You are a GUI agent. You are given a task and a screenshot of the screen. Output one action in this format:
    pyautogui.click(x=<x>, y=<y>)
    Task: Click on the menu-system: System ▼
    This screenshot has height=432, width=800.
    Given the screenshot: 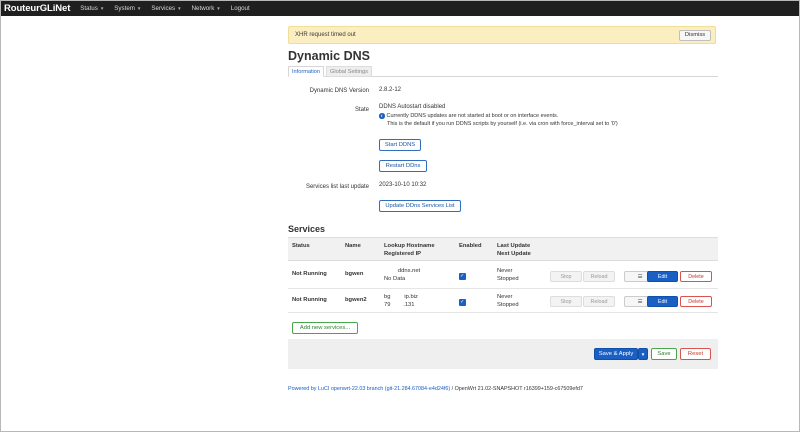 What is the action you would take?
    pyautogui.click(x=127, y=8)
    